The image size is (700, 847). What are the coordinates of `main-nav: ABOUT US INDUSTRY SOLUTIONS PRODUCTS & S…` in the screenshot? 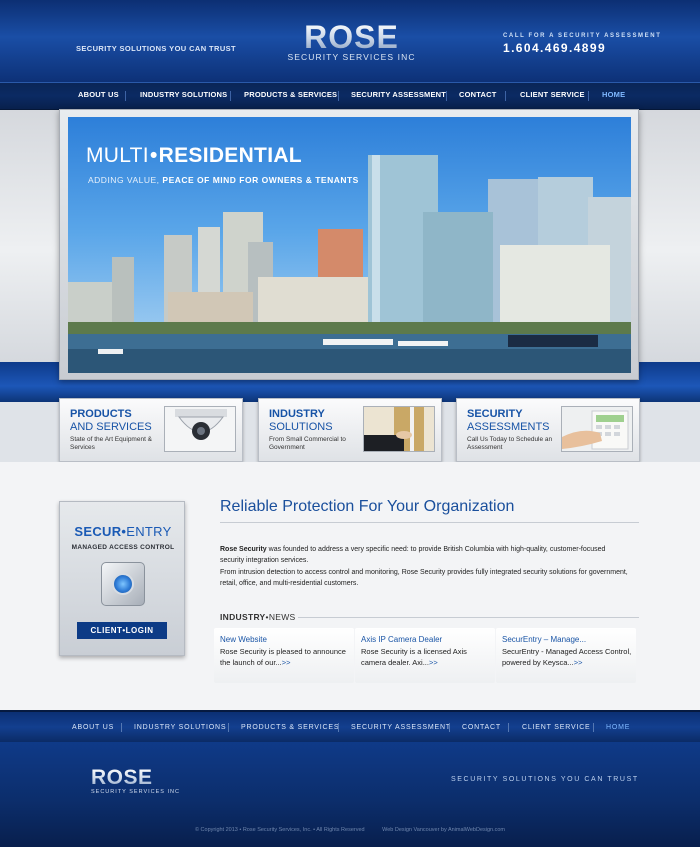 It's located at (350, 96).